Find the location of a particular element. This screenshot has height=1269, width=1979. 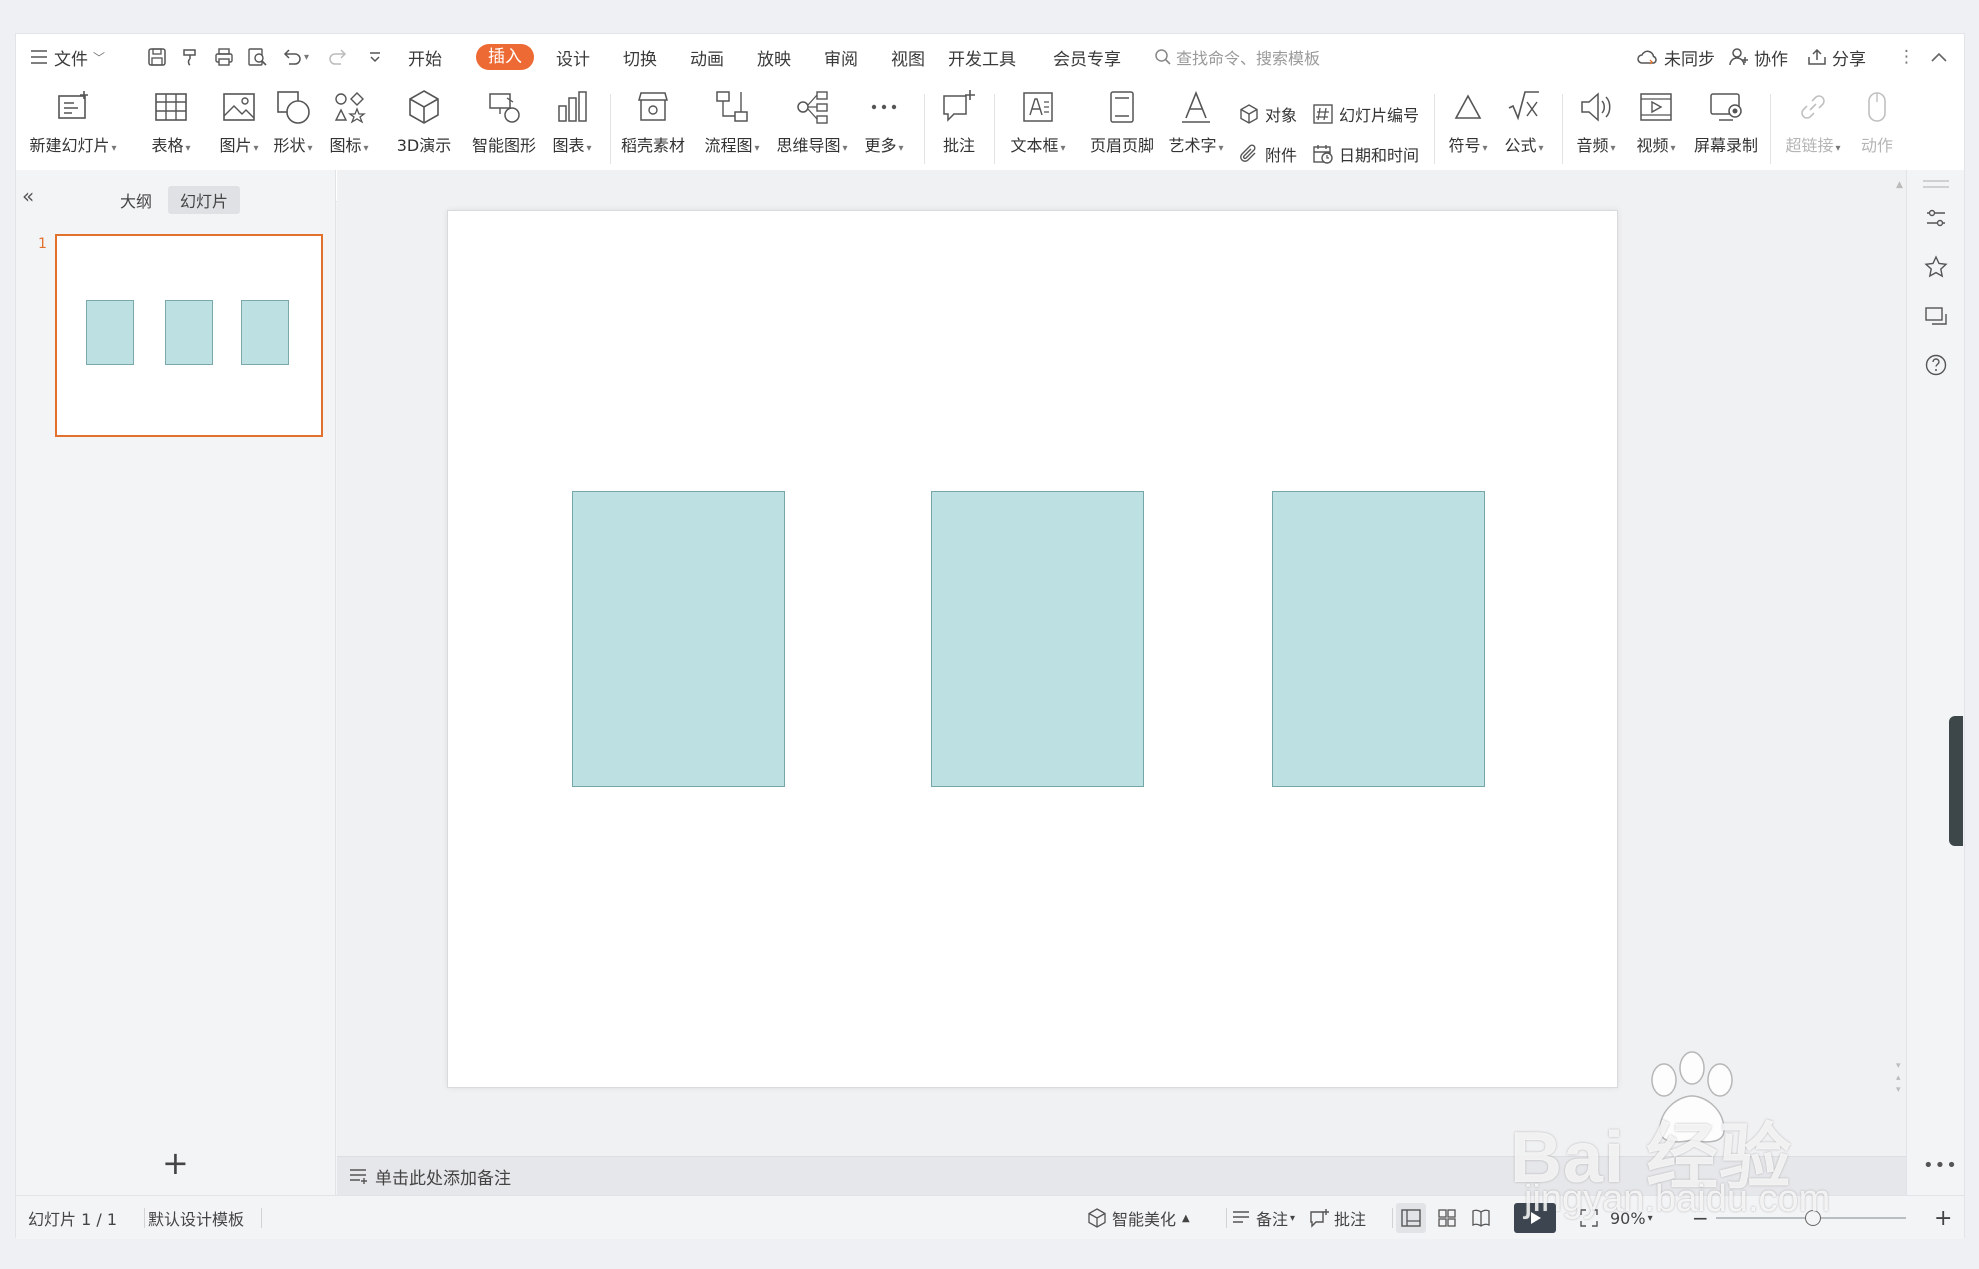

tab-animations: 动画 is located at coordinates (707, 57).